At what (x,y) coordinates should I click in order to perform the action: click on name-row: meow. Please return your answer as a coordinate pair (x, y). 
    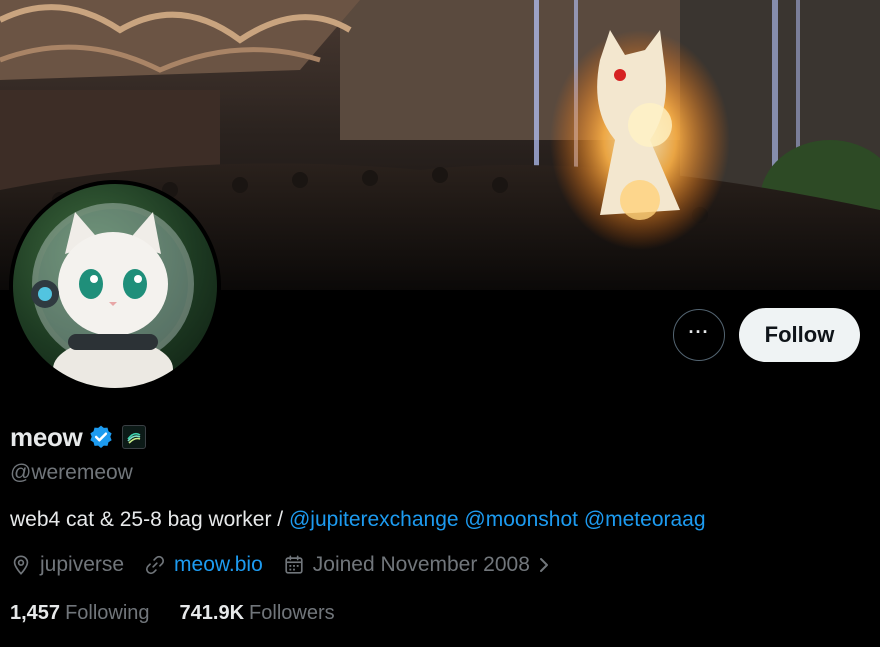
    Looking at the image, I should click on (78, 437).